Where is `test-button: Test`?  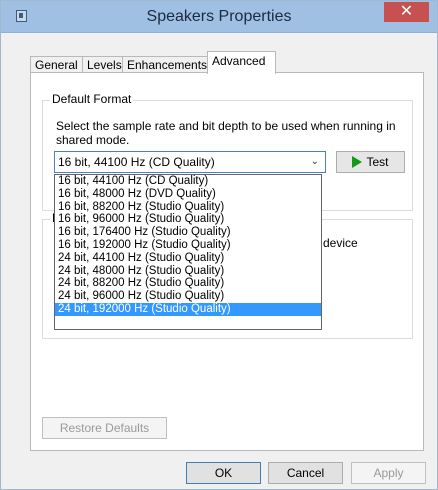
test-button: Test is located at coordinates (370, 162).